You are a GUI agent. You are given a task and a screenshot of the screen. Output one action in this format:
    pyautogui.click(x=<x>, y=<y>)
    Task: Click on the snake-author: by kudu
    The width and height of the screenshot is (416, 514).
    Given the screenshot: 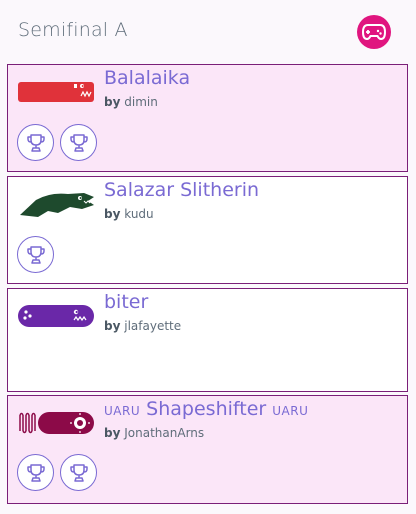 What is the action you would take?
    pyautogui.click(x=129, y=214)
    